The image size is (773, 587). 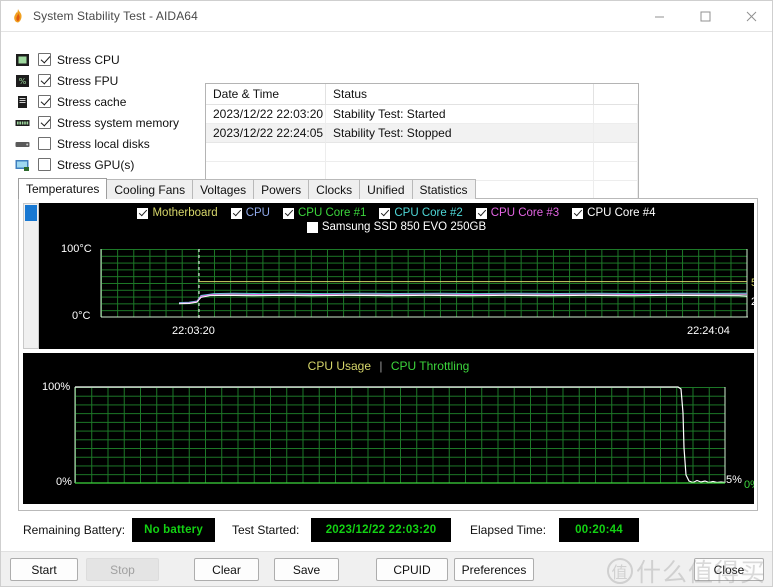 I want to click on cpu-usage-traces, so click(x=400, y=435).